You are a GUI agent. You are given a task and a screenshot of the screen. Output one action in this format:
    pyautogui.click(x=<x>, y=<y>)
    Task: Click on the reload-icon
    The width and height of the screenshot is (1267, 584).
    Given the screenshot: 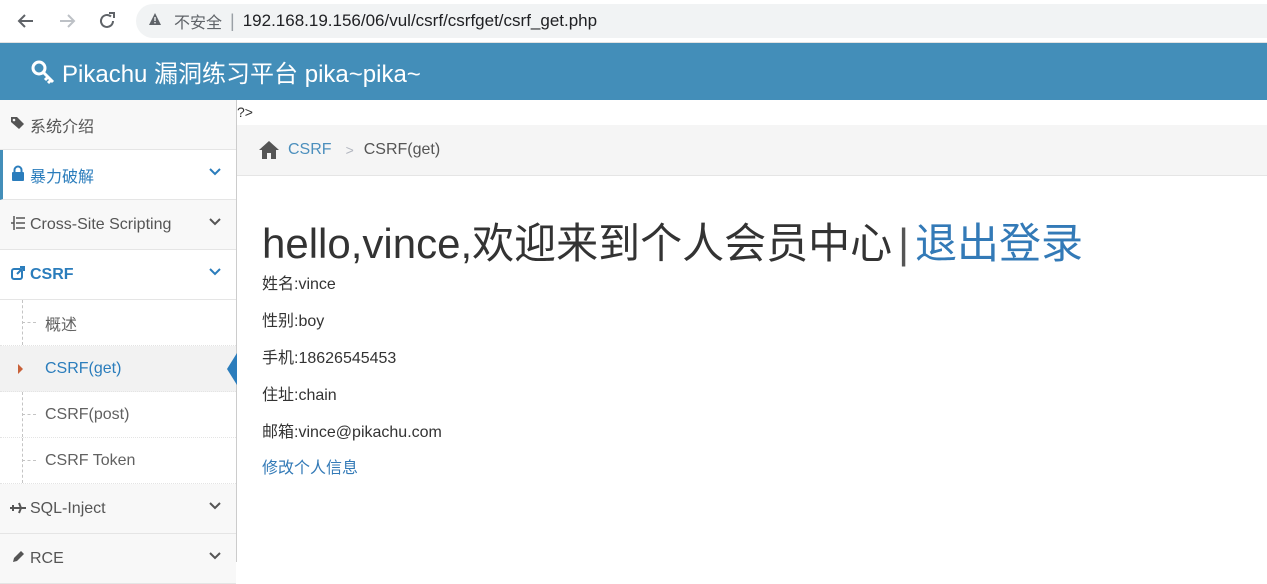 What is the action you would take?
    pyautogui.click(x=107, y=21)
    